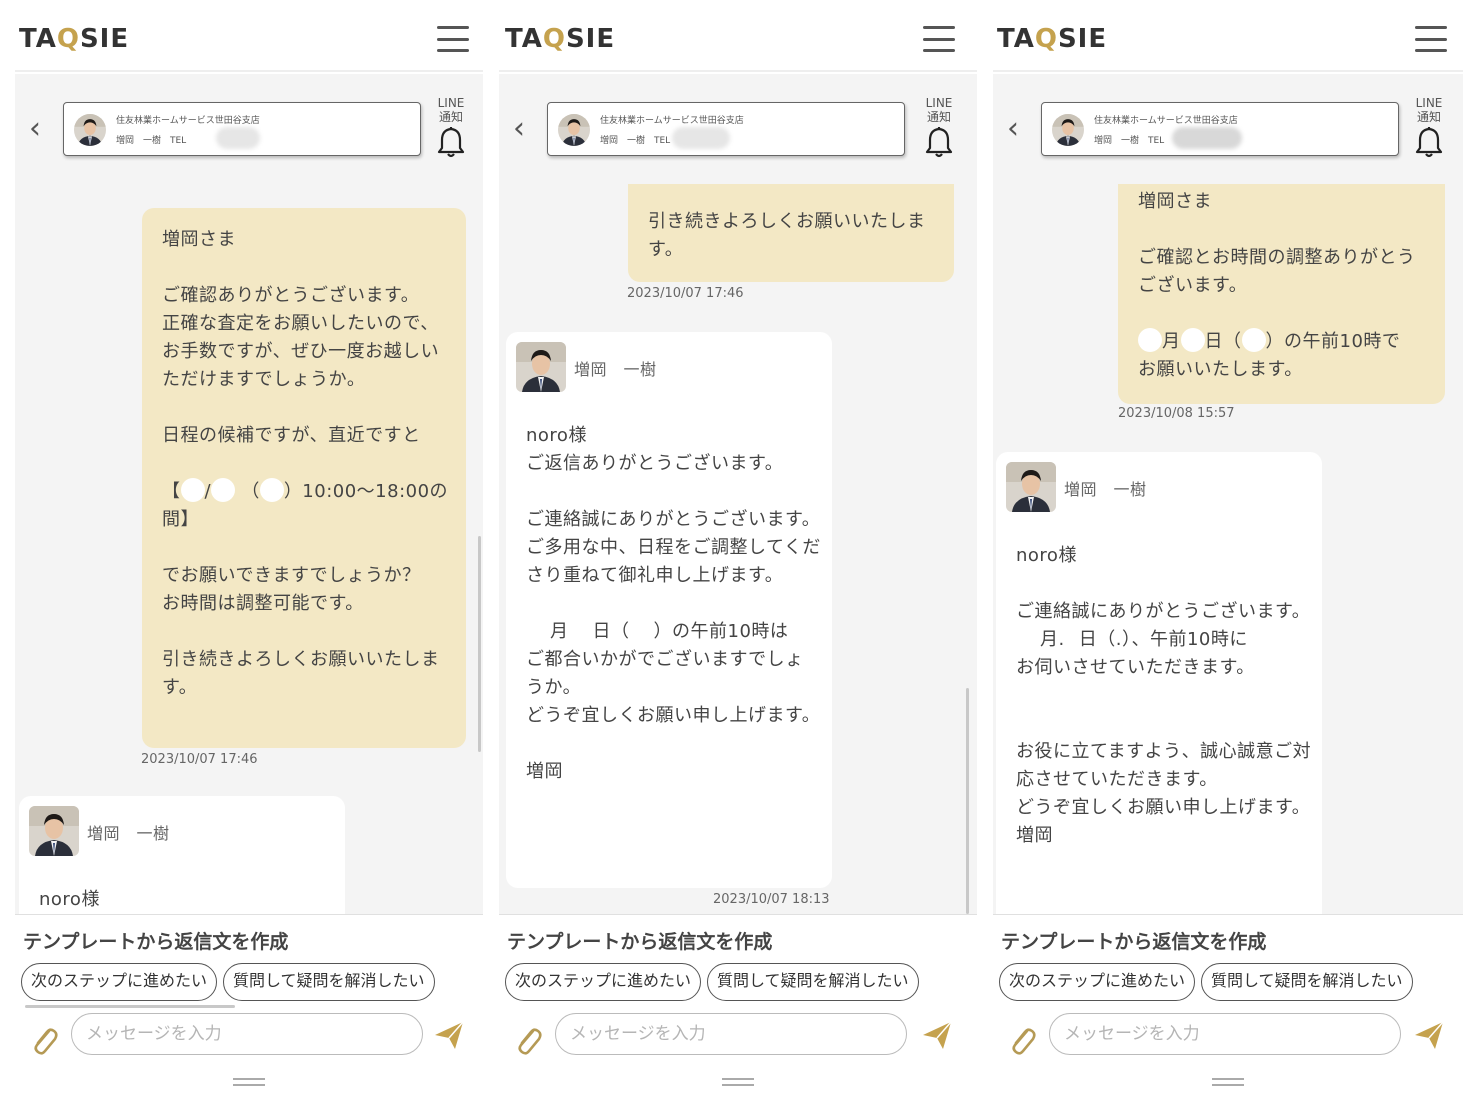  I want to click on message-text: 月, so click(559, 631).